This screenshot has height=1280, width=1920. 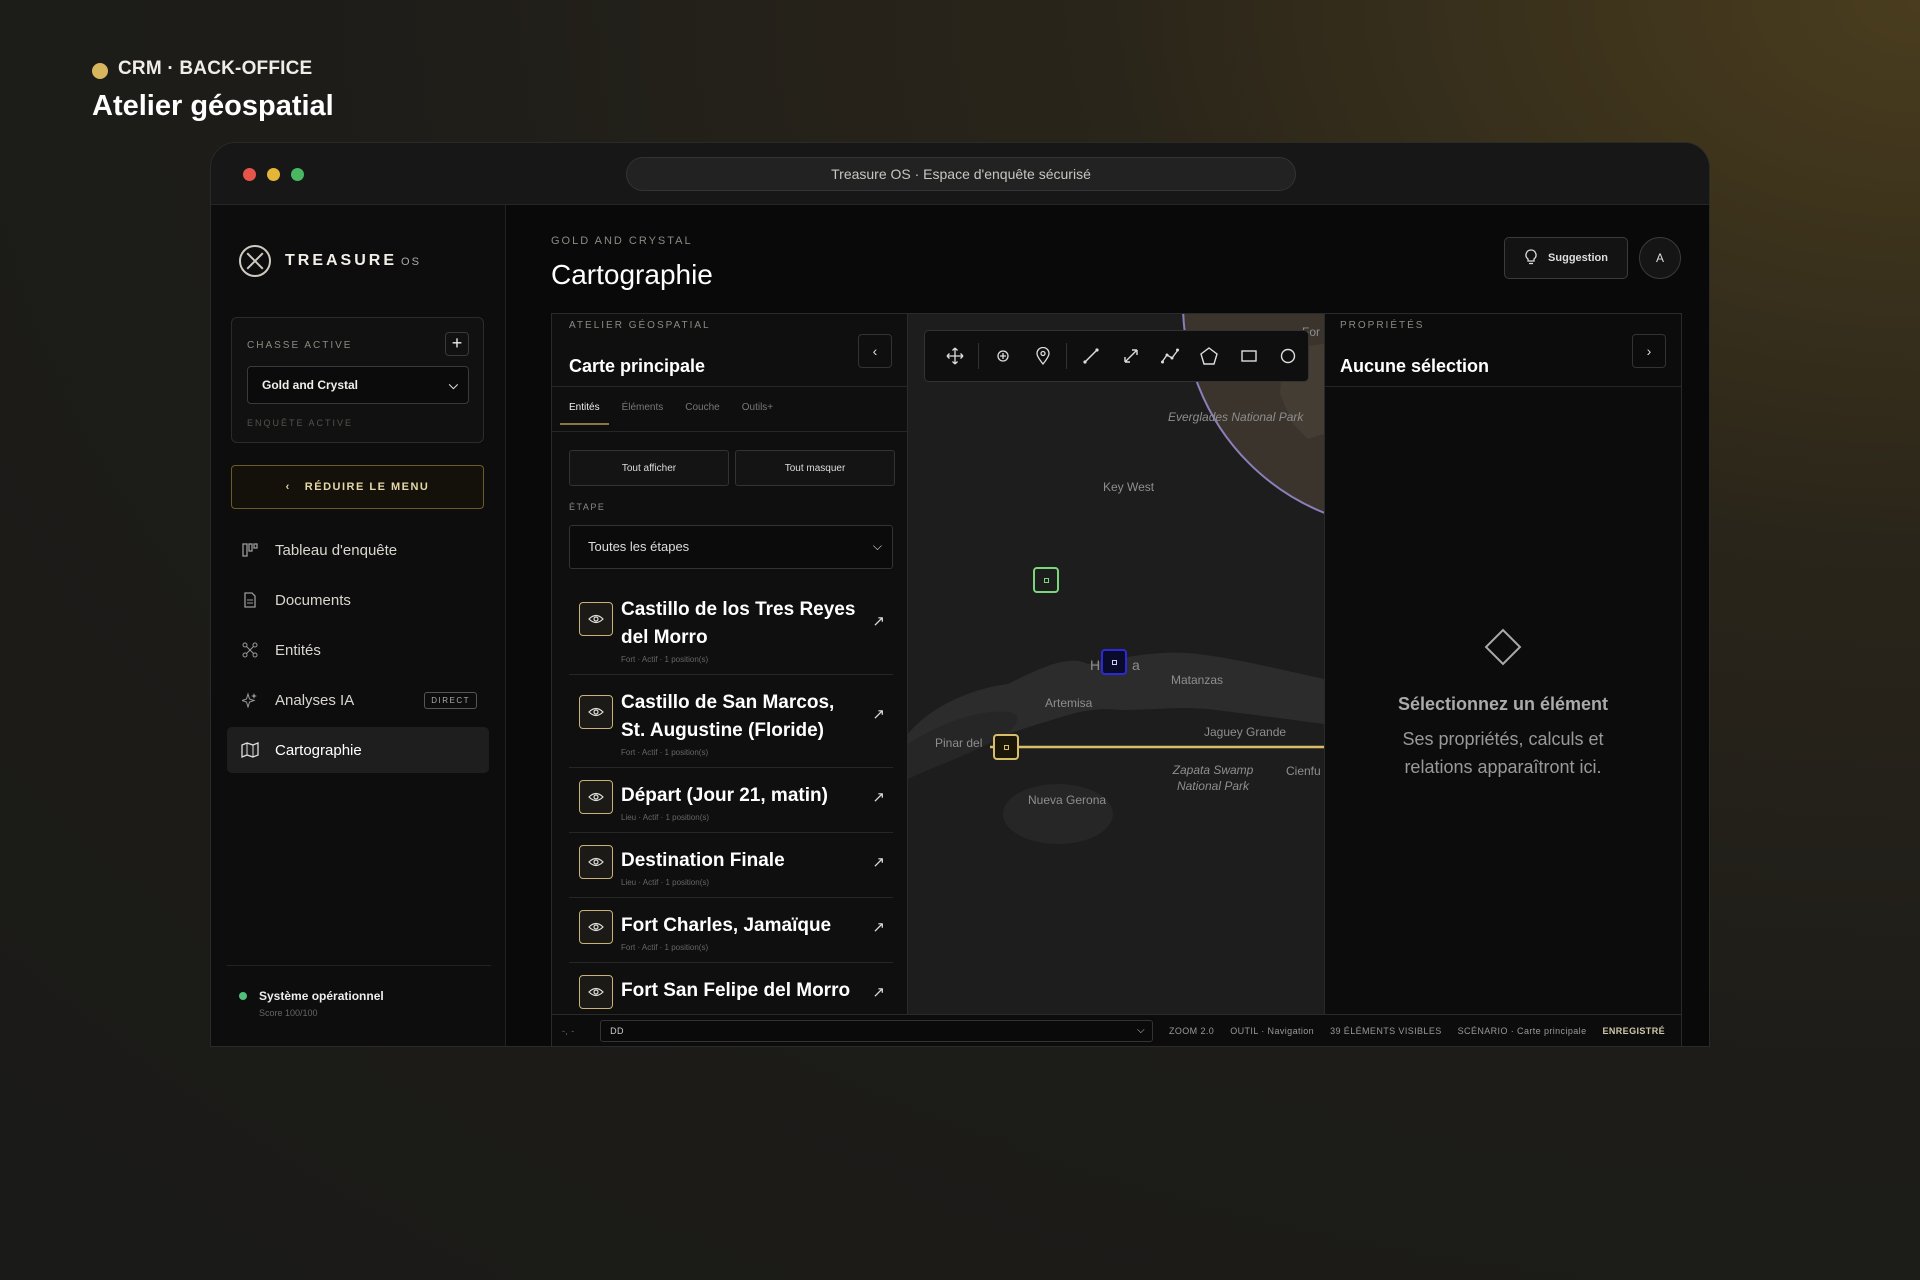 What do you see at coordinates (297, 174) in the screenshot?
I see `maximize-window-button` at bounding box center [297, 174].